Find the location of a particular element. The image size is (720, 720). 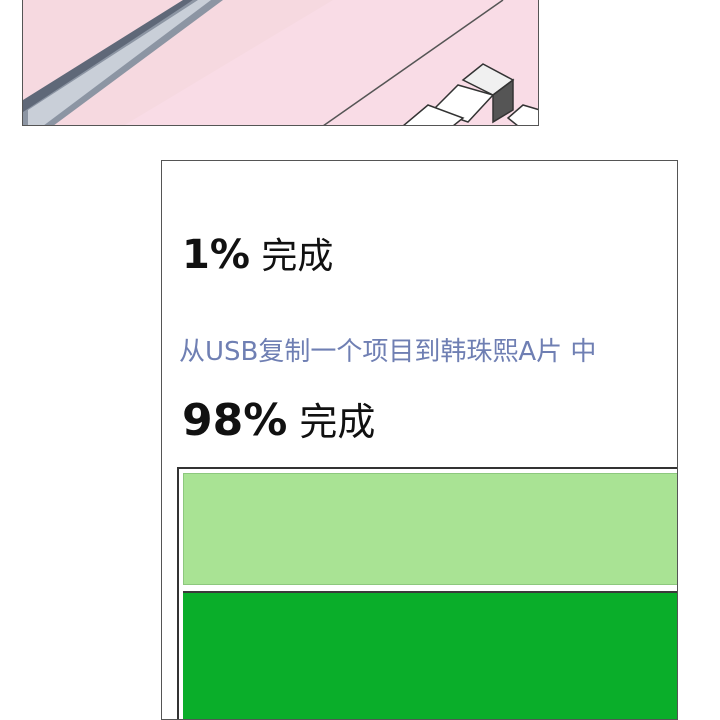

progress-bar-dark is located at coordinates (430, 655).